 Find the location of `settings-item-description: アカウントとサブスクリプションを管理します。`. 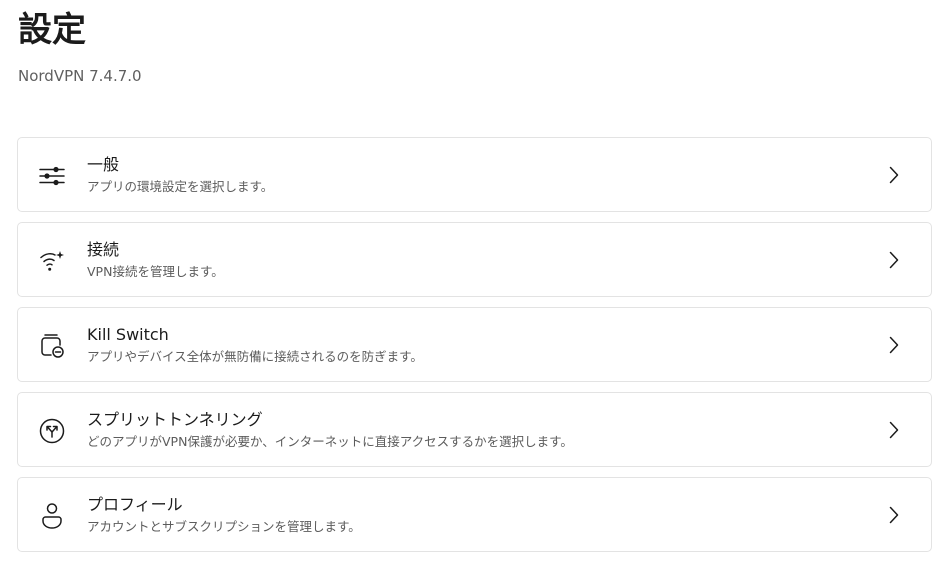

settings-item-description: アカウントとサブスクリプションを管理します。 is located at coordinates (224, 526).